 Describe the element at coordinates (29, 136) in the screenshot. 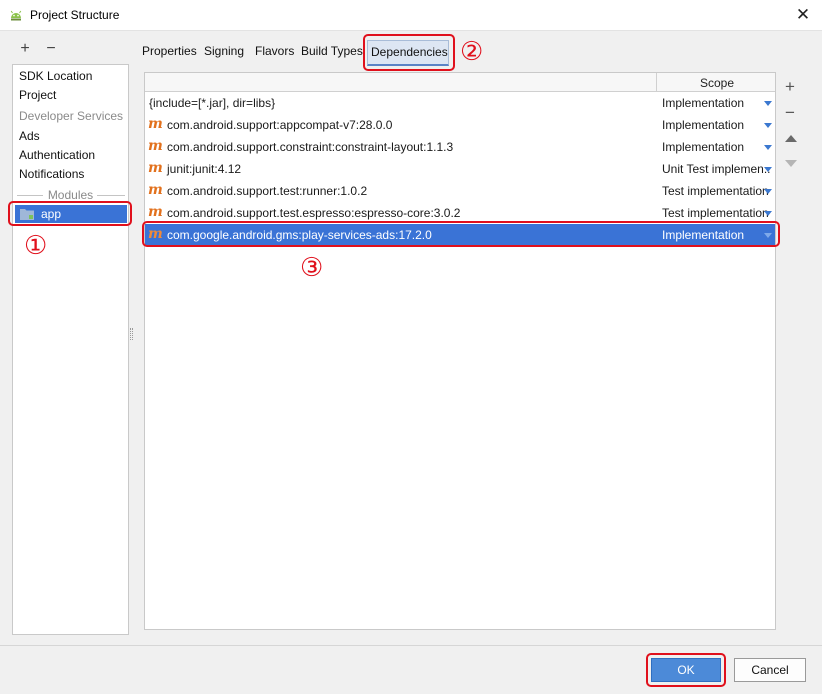

I see `sidebar-item-ads: Ads` at that location.